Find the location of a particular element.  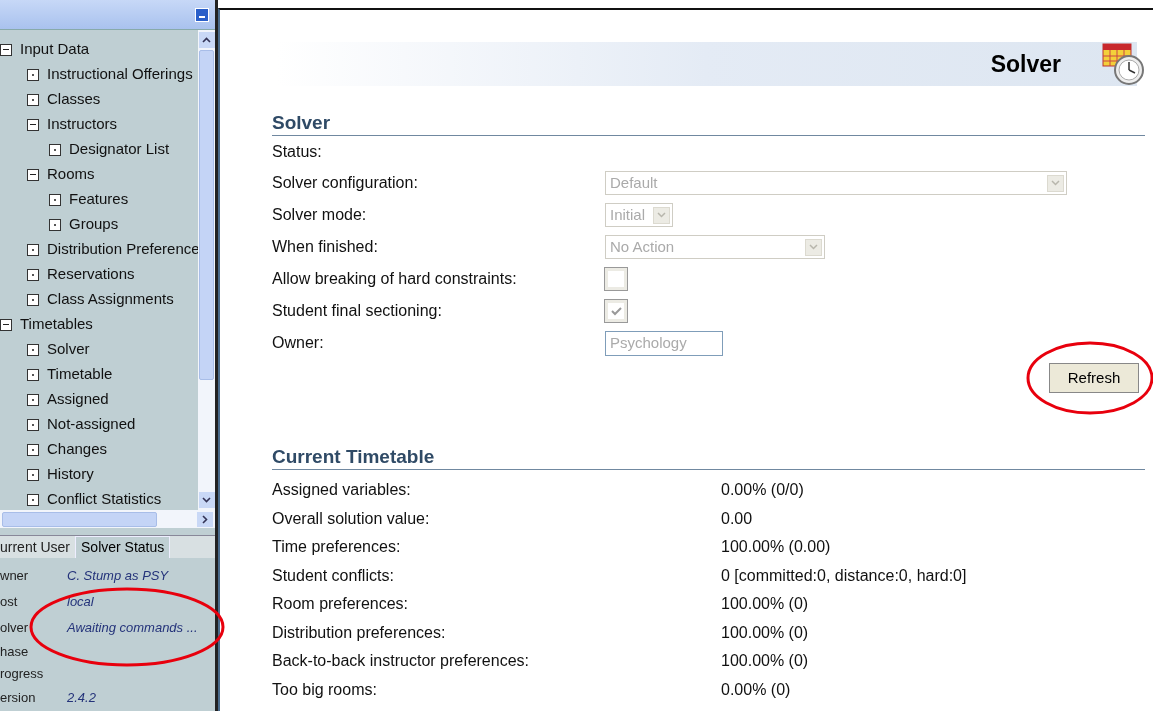

status-label: rogress is located at coordinates (22, 674).